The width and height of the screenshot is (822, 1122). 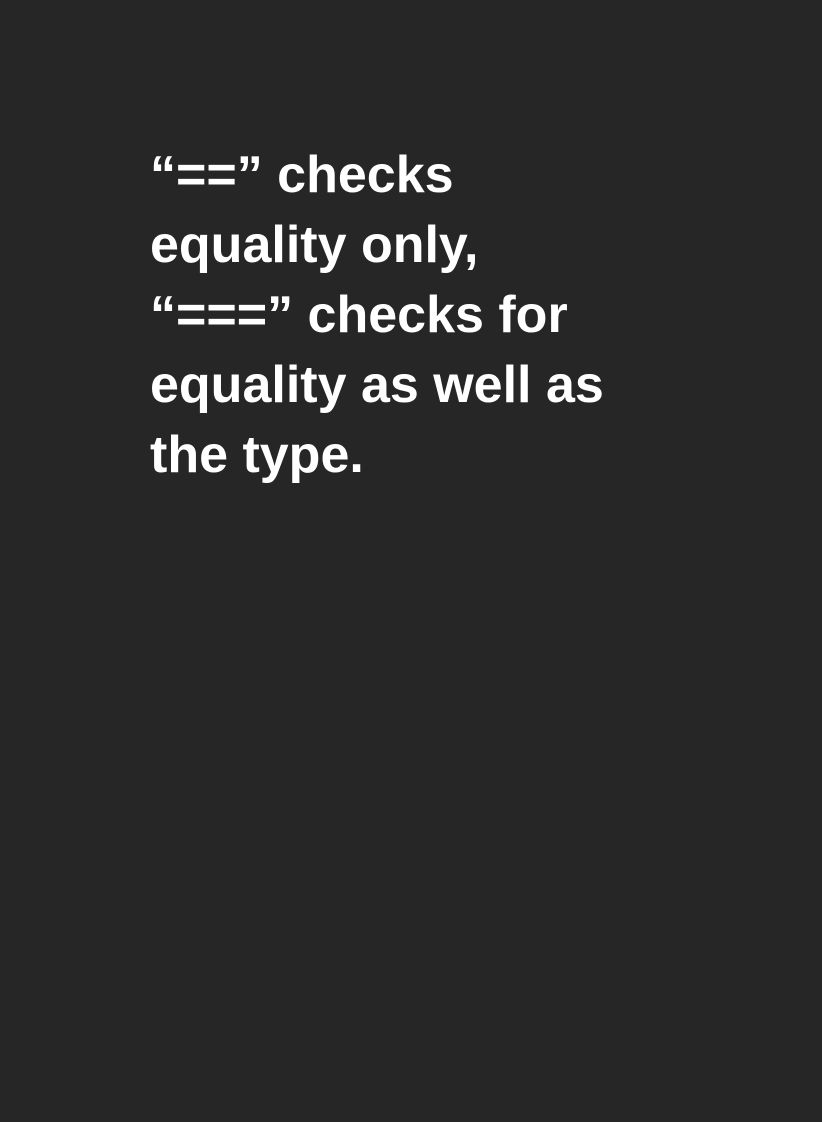 I want to click on statement-line-3: “===” checks for, so click(x=359, y=315).